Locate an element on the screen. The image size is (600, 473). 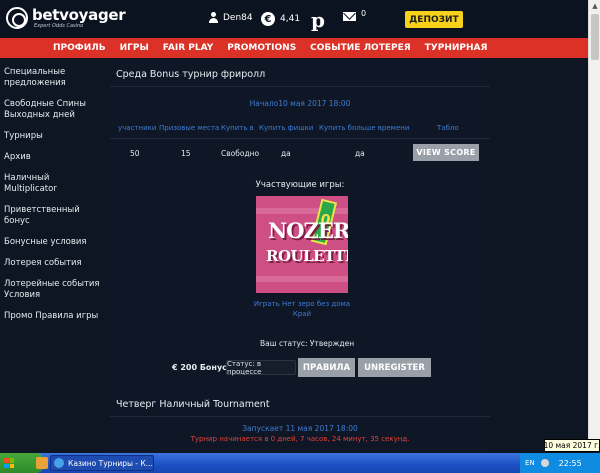
nav-tournaments: ТУРНИРНАЯ is located at coordinates (456, 48).